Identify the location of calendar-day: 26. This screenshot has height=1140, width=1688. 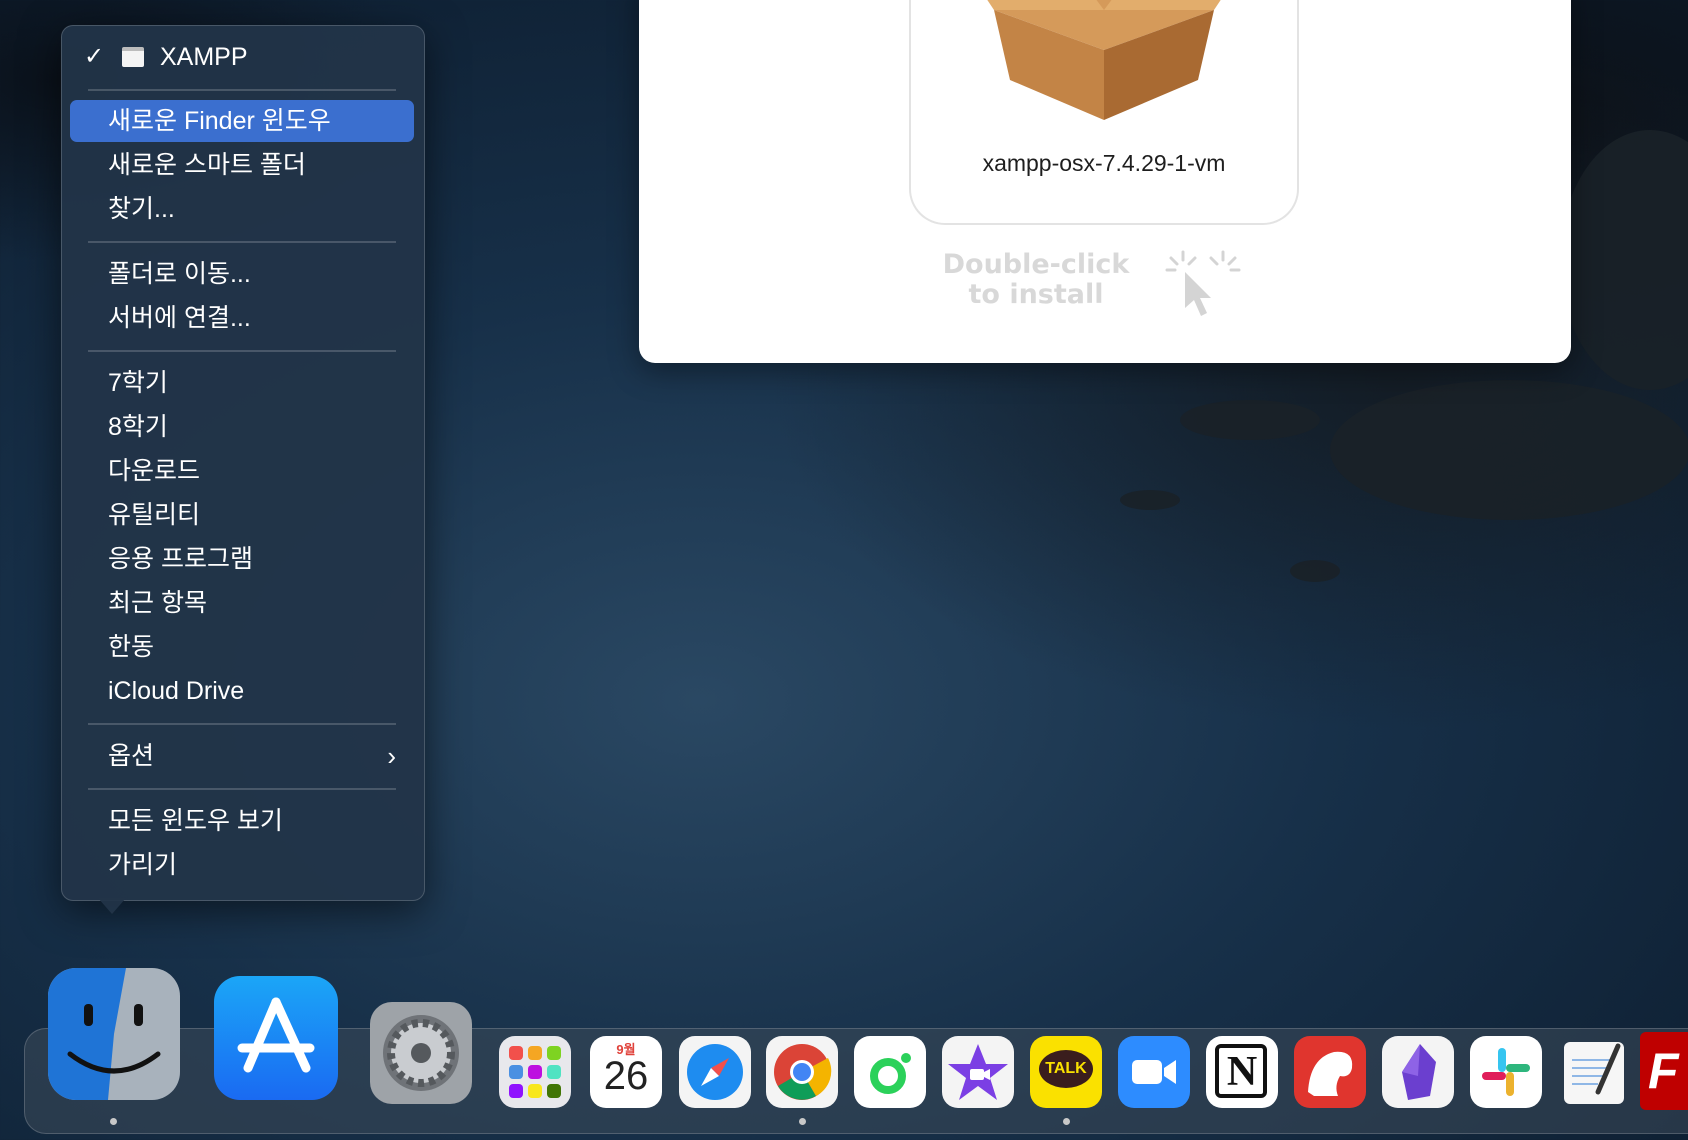
(626, 1076).